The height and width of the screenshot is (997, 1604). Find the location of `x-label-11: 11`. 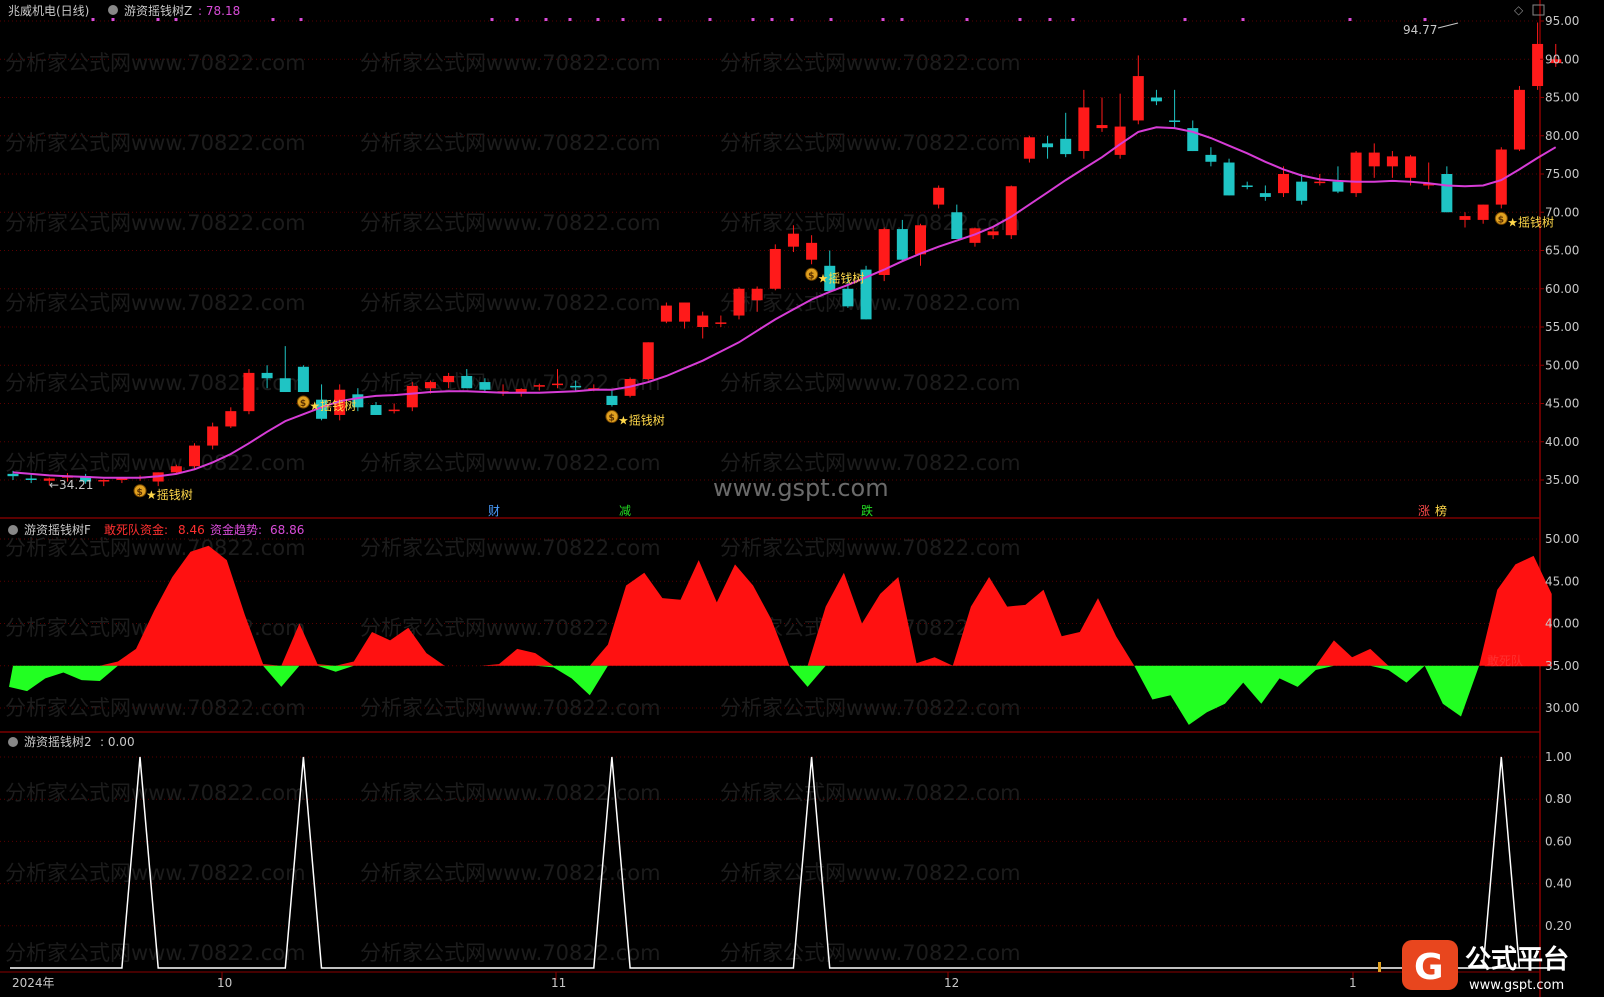

x-label-11: 11 is located at coordinates (558, 983).